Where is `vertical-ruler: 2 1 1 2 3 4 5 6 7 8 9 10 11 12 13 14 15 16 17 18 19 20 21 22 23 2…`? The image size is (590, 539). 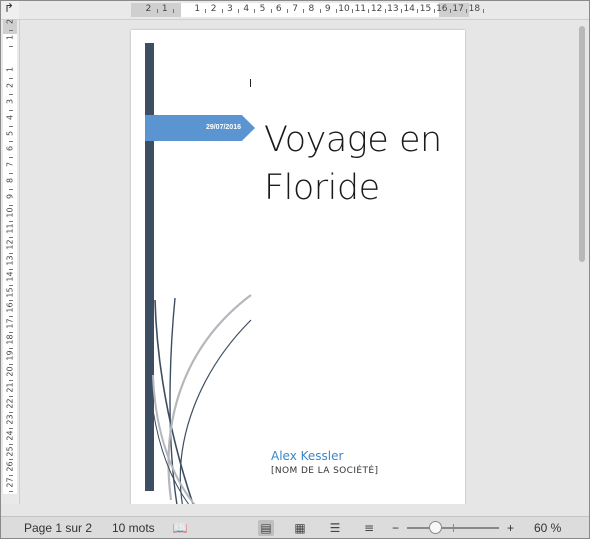
vertical-ruler: 2 1 1 2 3 4 5 6 7 8 9 10 11 12 13 14 15 16 17 18 19 20 21 22 23 2… is located at coordinates (10, 261).